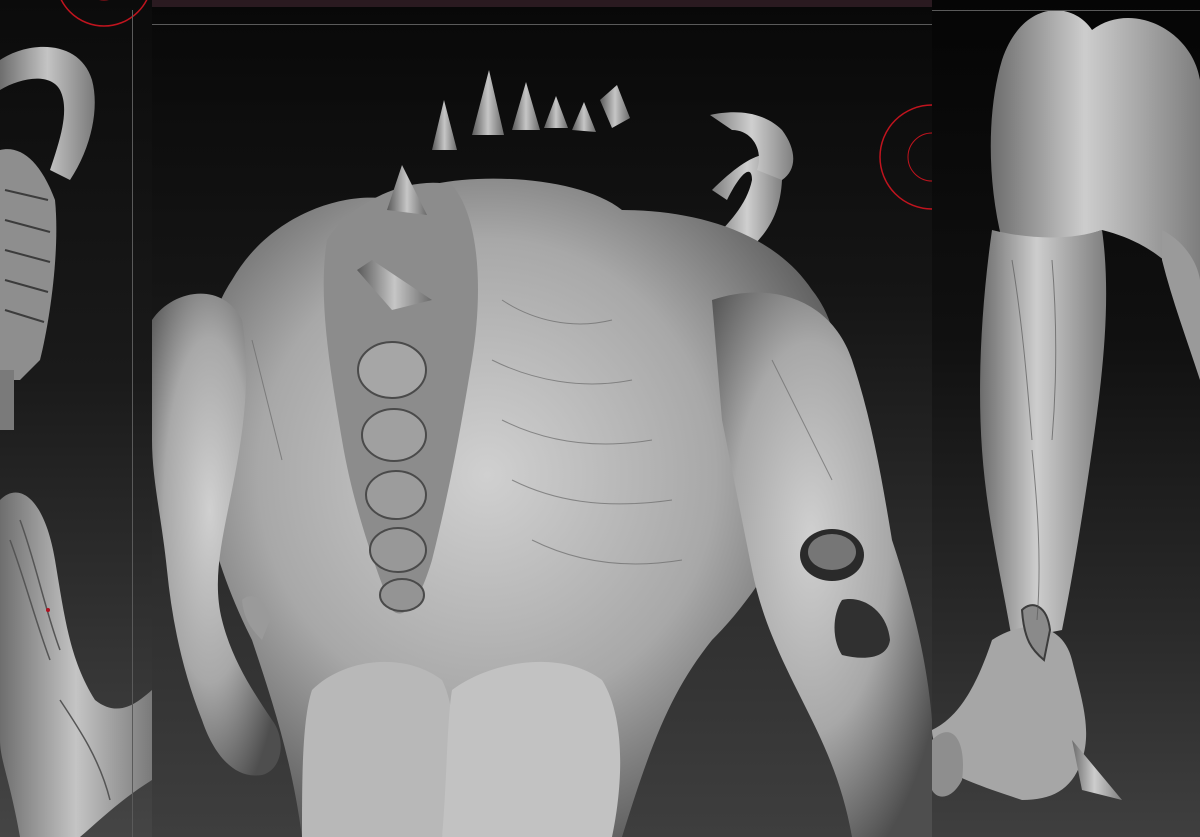  What do you see at coordinates (947, 764) in the screenshot?
I see `claw-shape` at bounding box center [947, 764].